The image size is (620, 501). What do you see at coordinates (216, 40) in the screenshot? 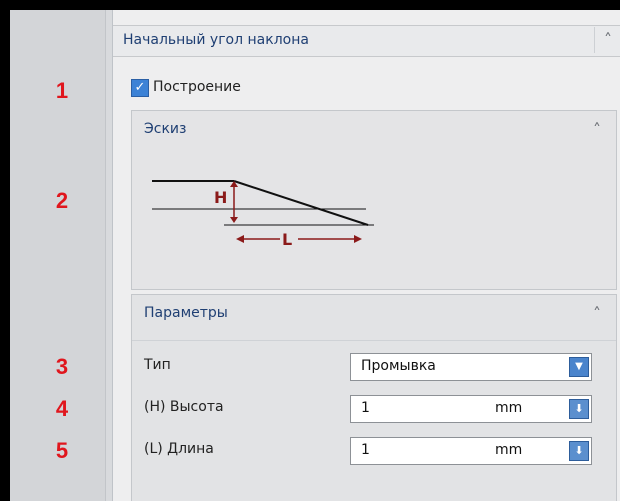
I see `panel-title: Начальный угол наклона` at bounding box center [216, 40].